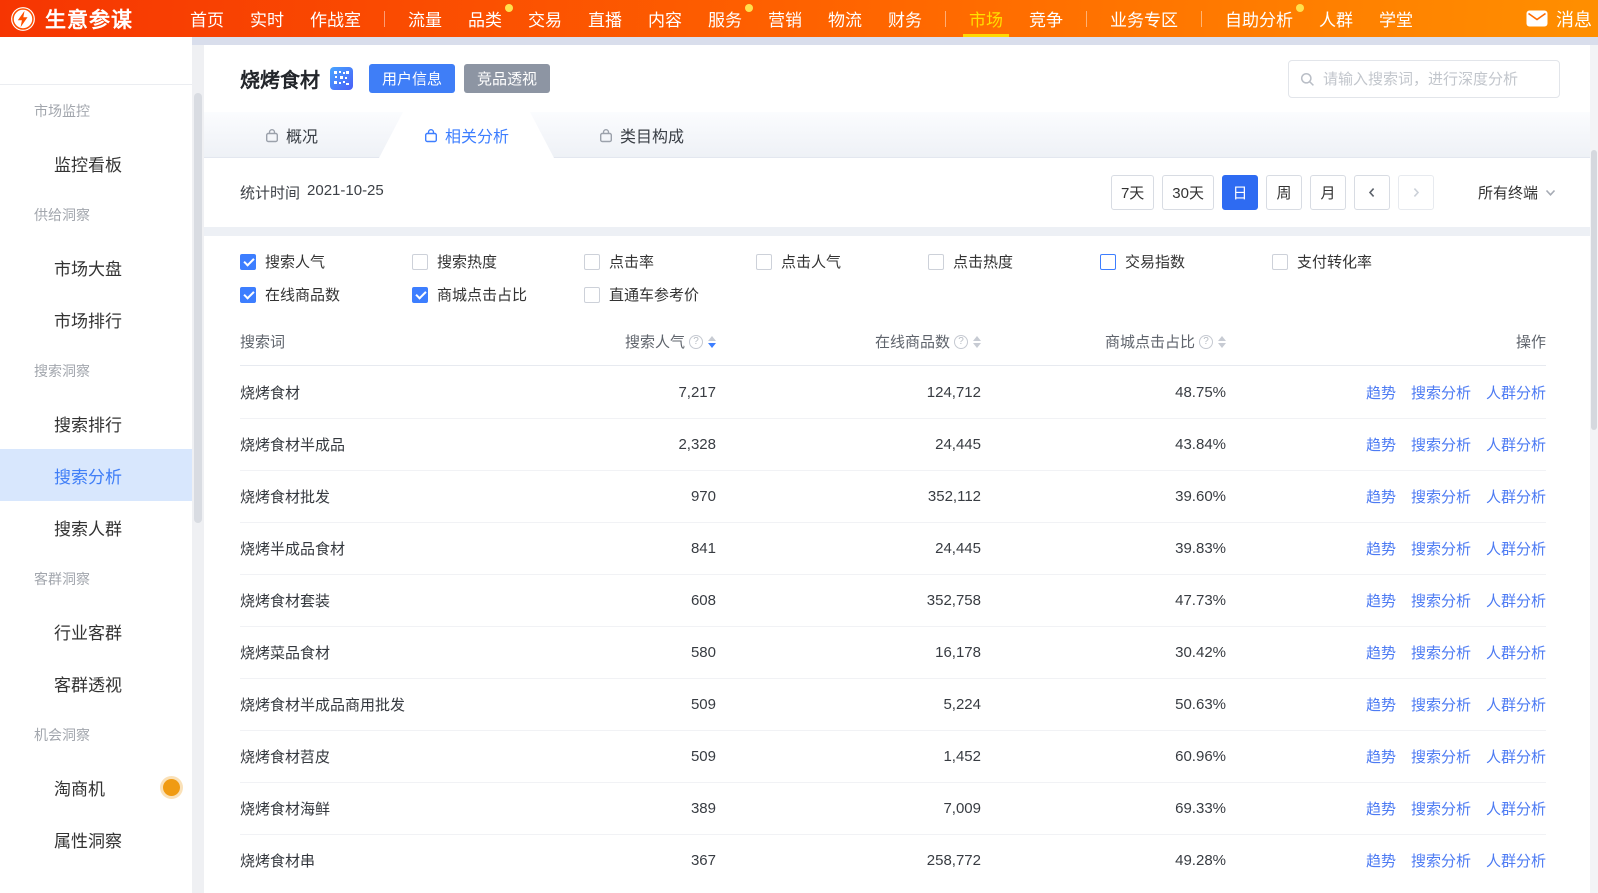 This screenshot has width=1598, height=893. Describe the element at coordinates (665, 18) in the screenshot. I see `nav-item-7: 内容` at that location.